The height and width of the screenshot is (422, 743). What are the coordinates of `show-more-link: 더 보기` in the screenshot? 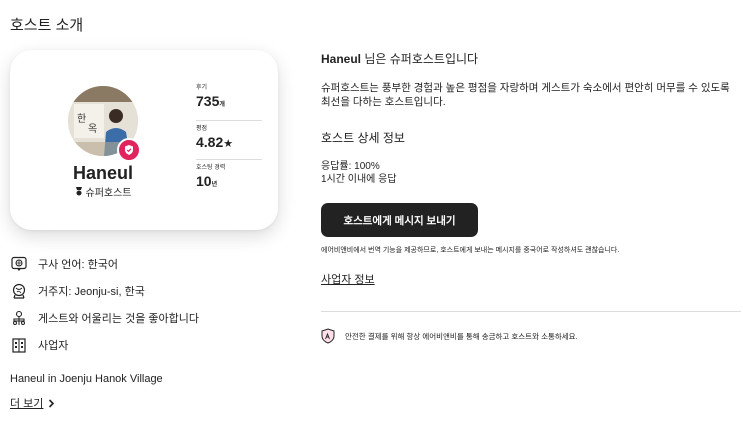 It's located at (32, 403).